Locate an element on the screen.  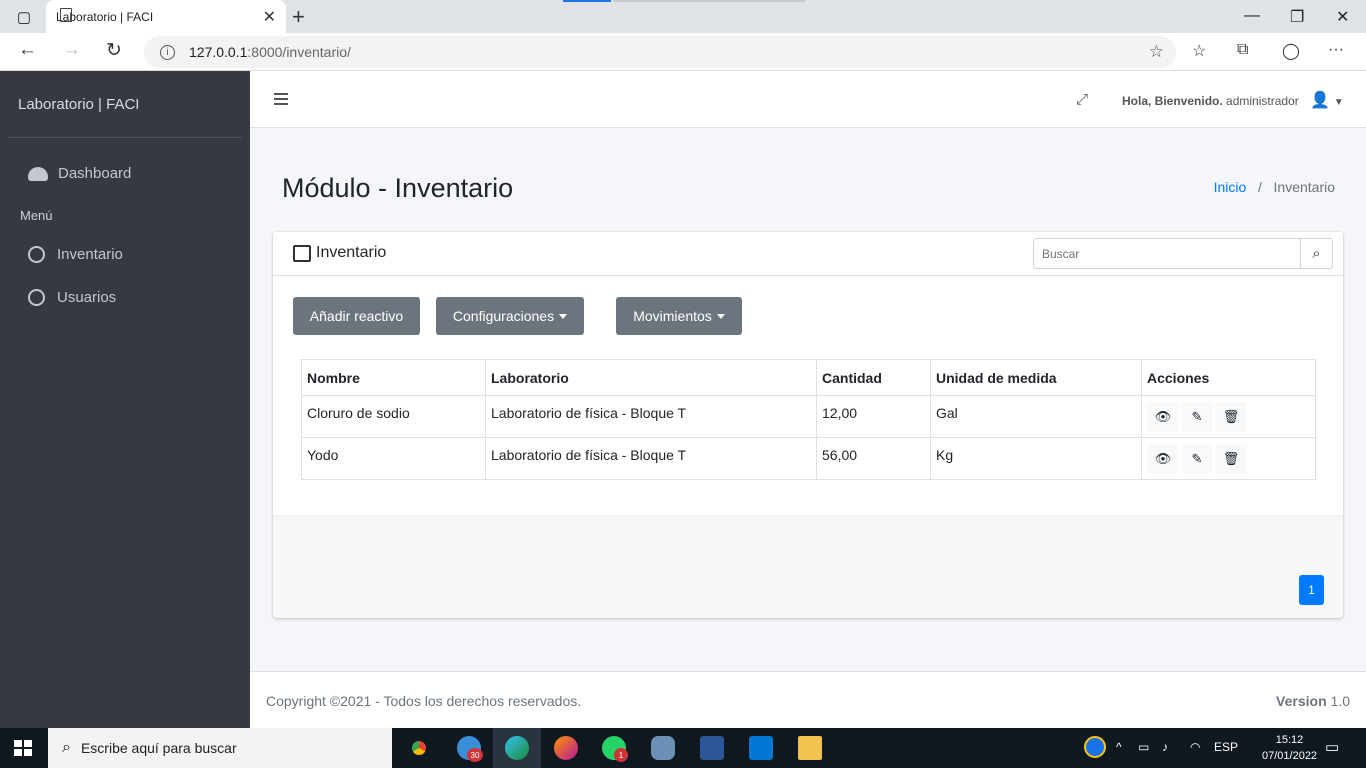
card-title: Inventario is located at coordinates (339, 253).